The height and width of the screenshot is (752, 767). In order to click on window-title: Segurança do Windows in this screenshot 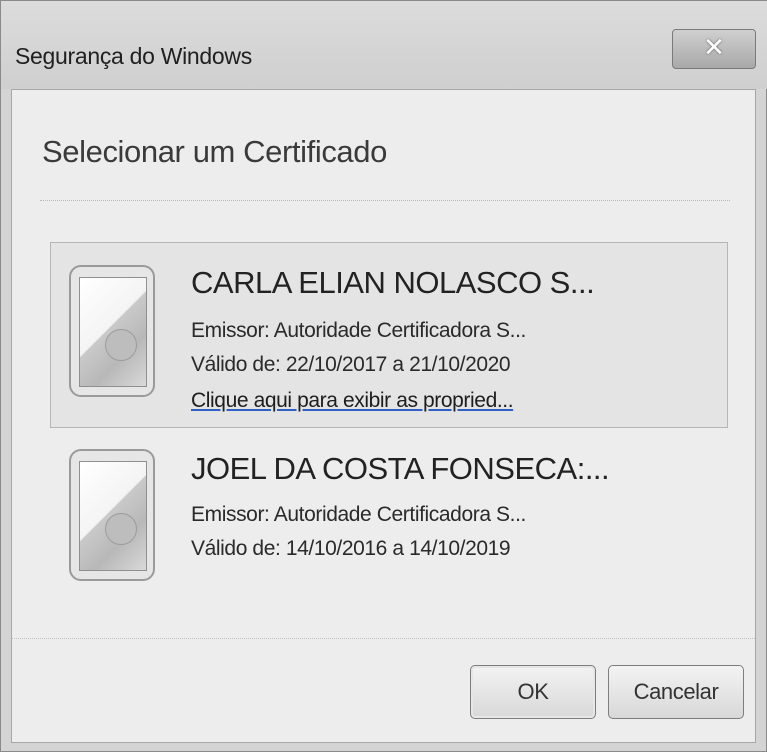, I will do `click(133, 56)`.